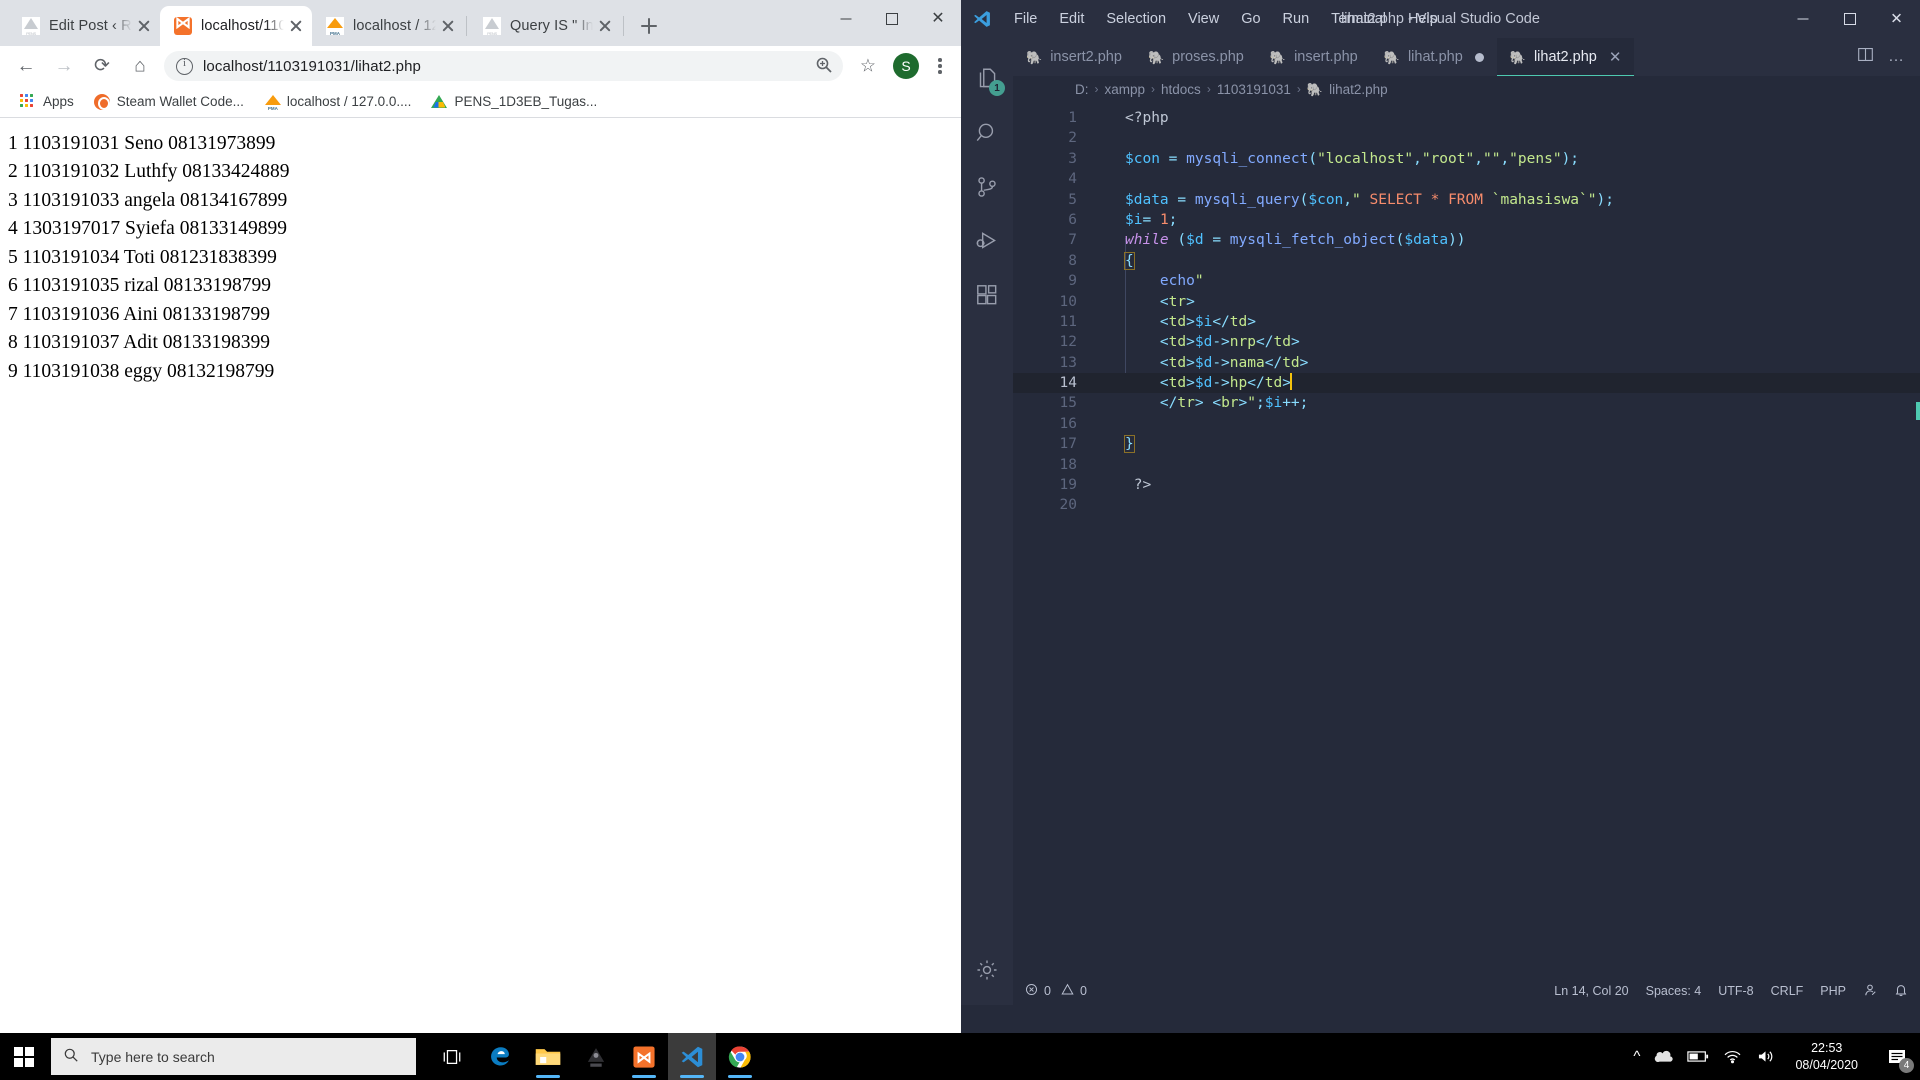 Image resolution: width=1920 pixels, height=1080 pixels. I want to click on task-view-button, so click(452, 1056).